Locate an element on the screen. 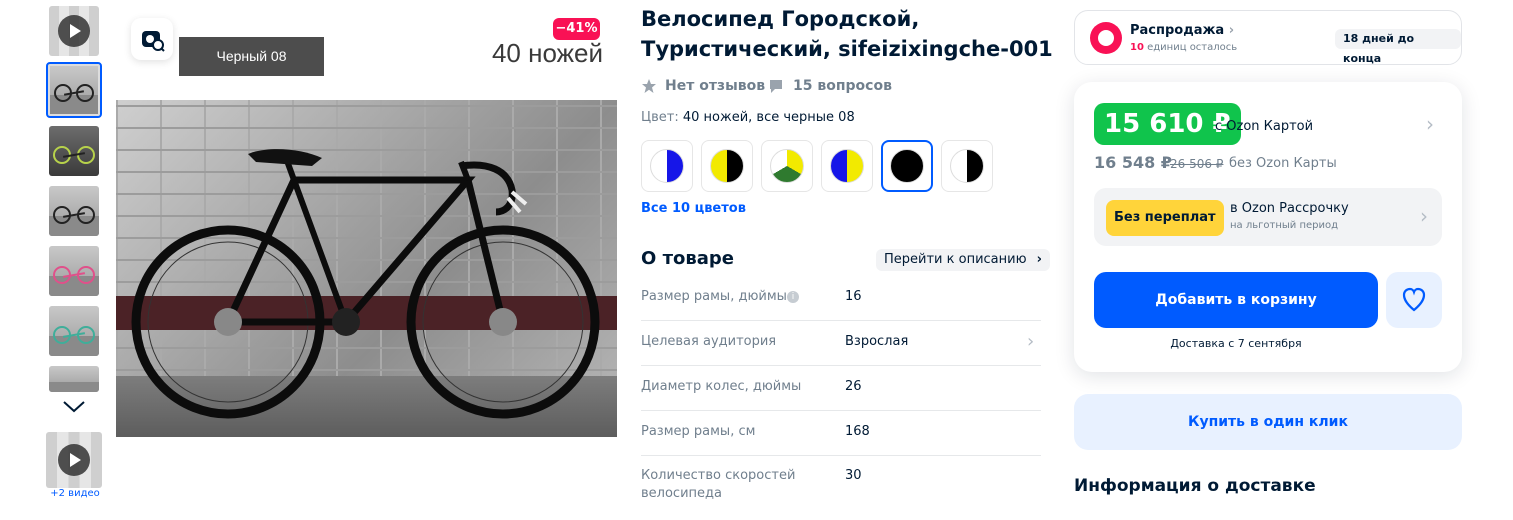 The height and width of the screenshot is (520, 1513). goto-description-label: Перейти к описанию is located at coordinates (955, 259).